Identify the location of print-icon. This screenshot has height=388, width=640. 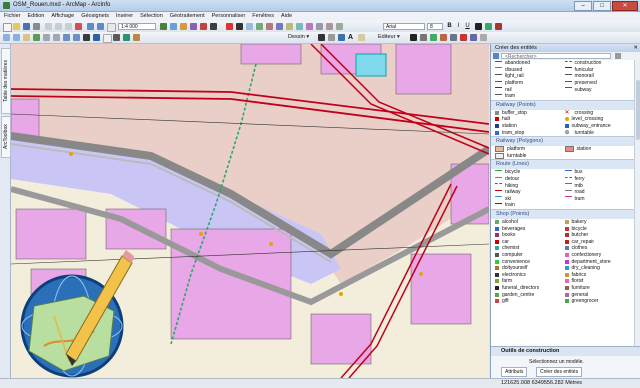
(36, 26).